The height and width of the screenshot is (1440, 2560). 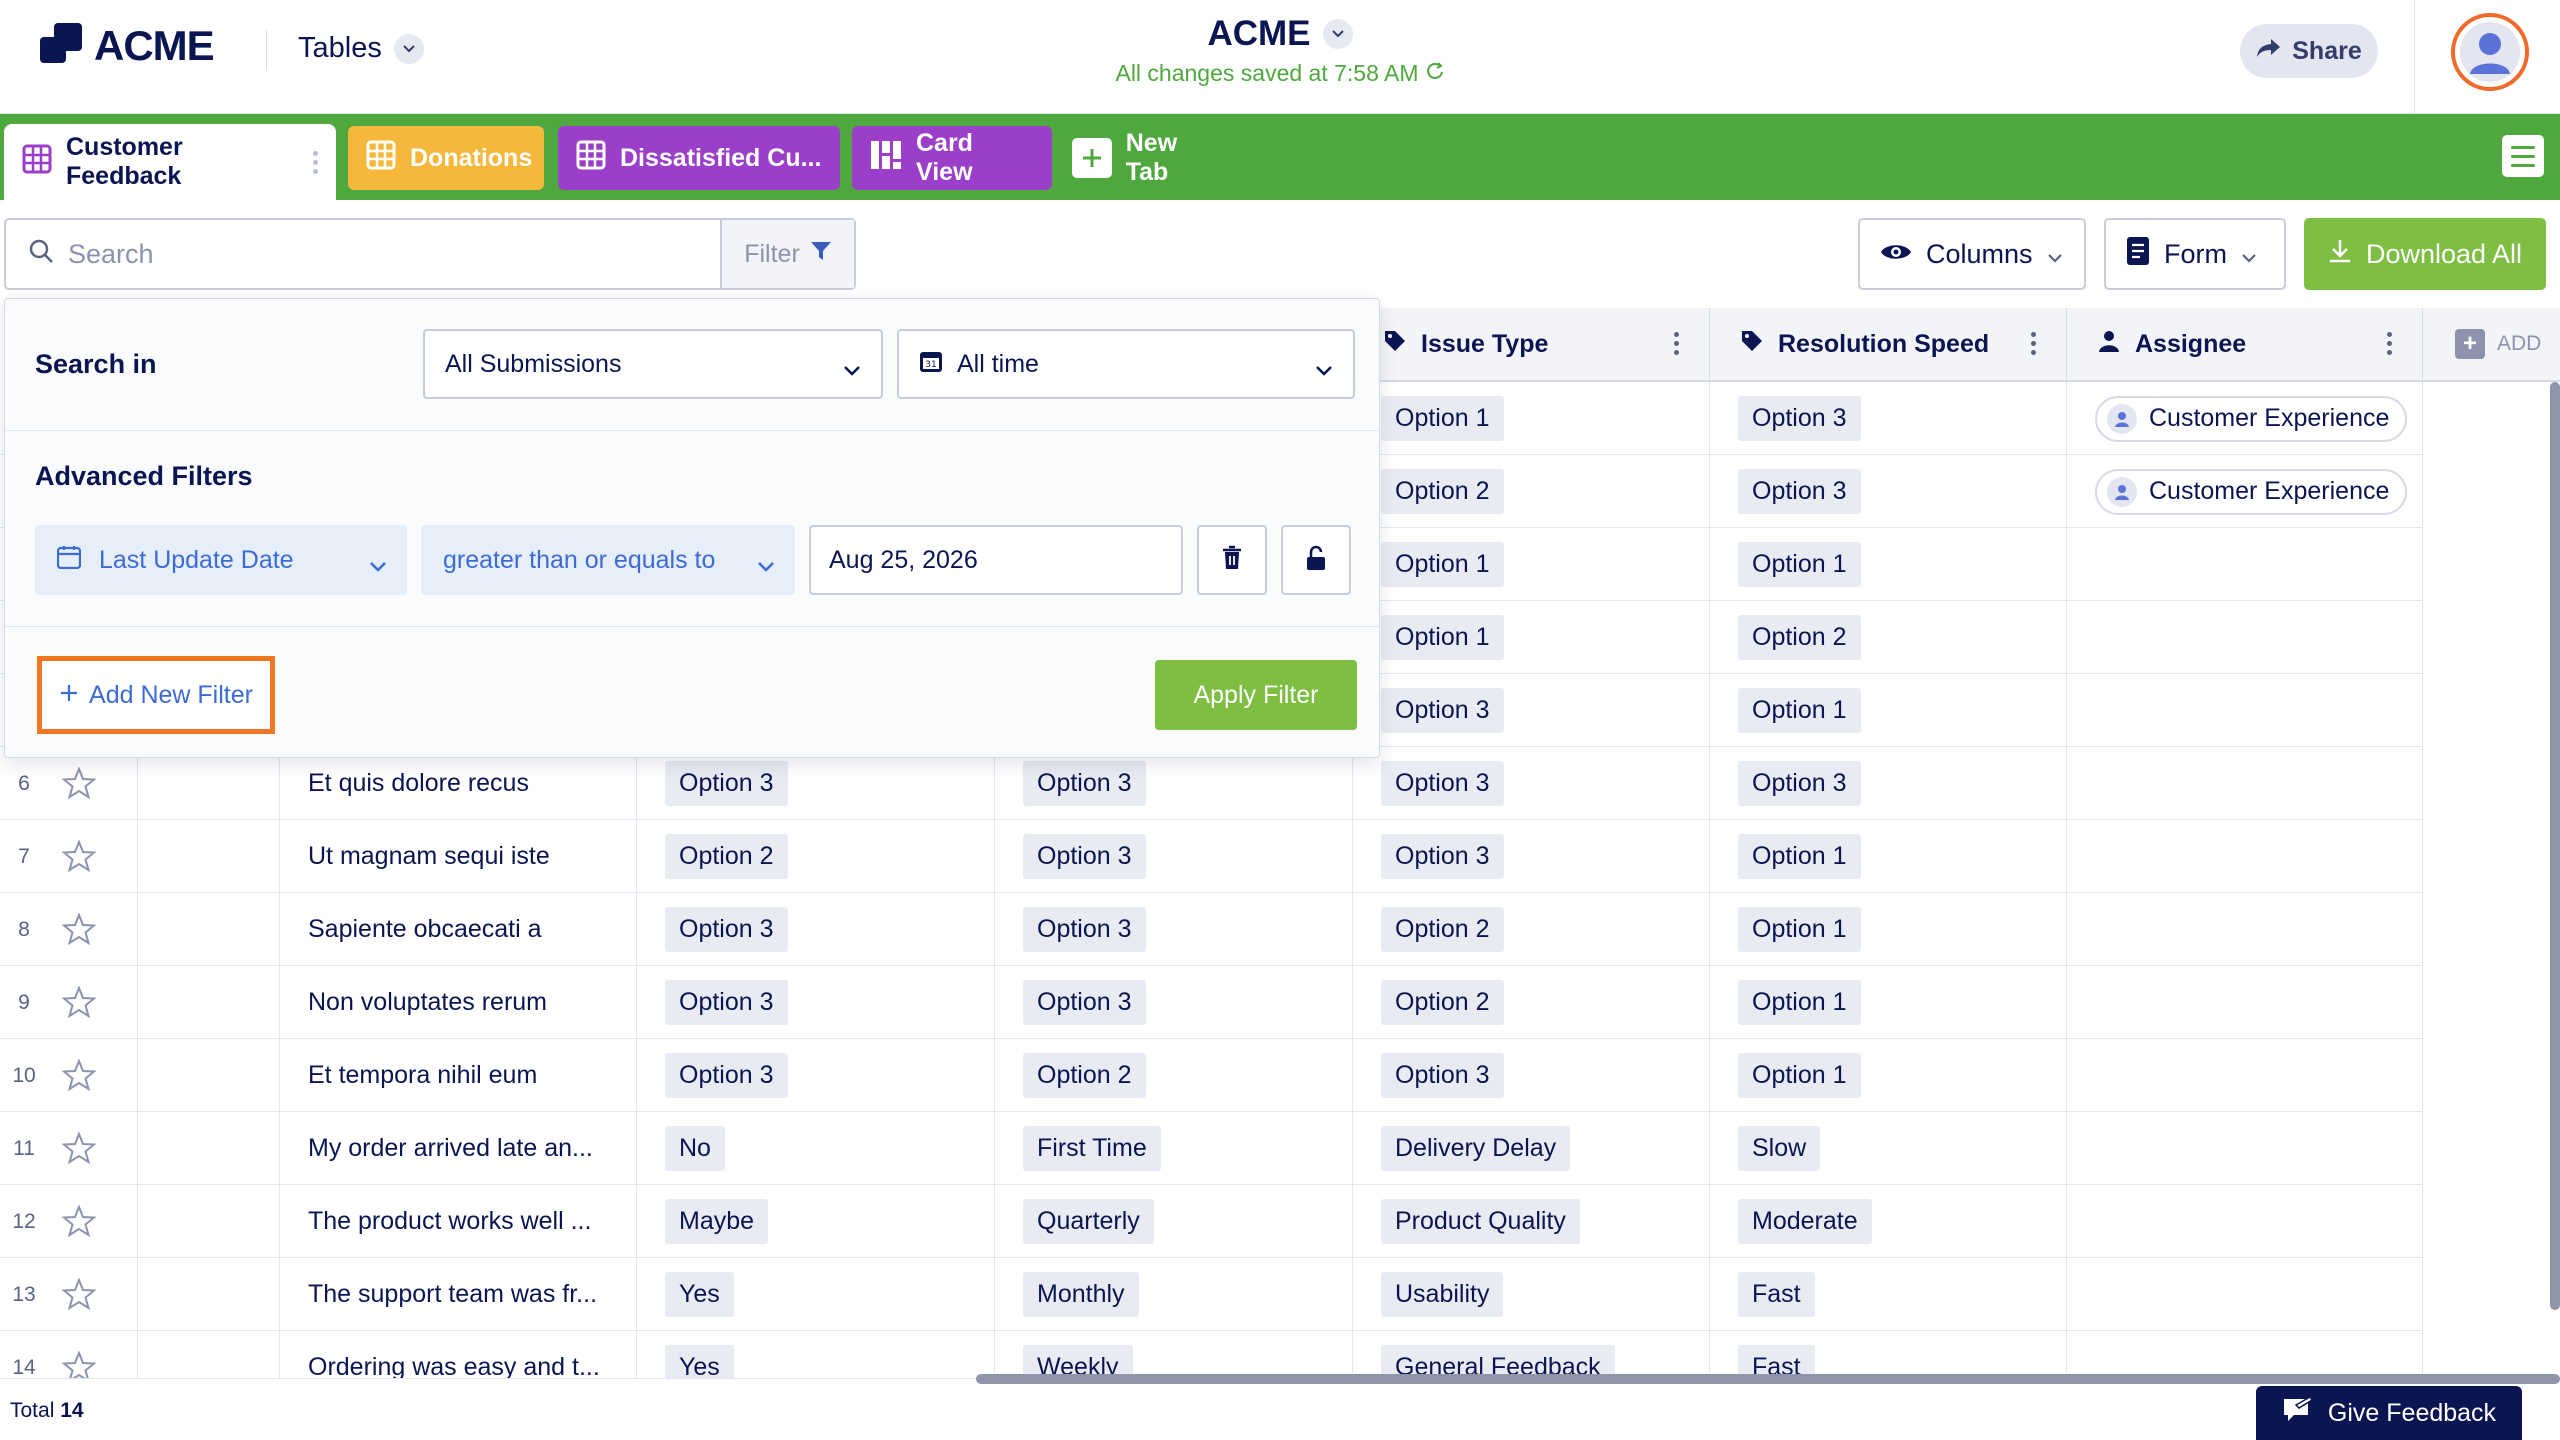 What do you see at coordinates (364, 254) in the screenshot?
I see `search-input: Search` at bounding box center [364, 254].